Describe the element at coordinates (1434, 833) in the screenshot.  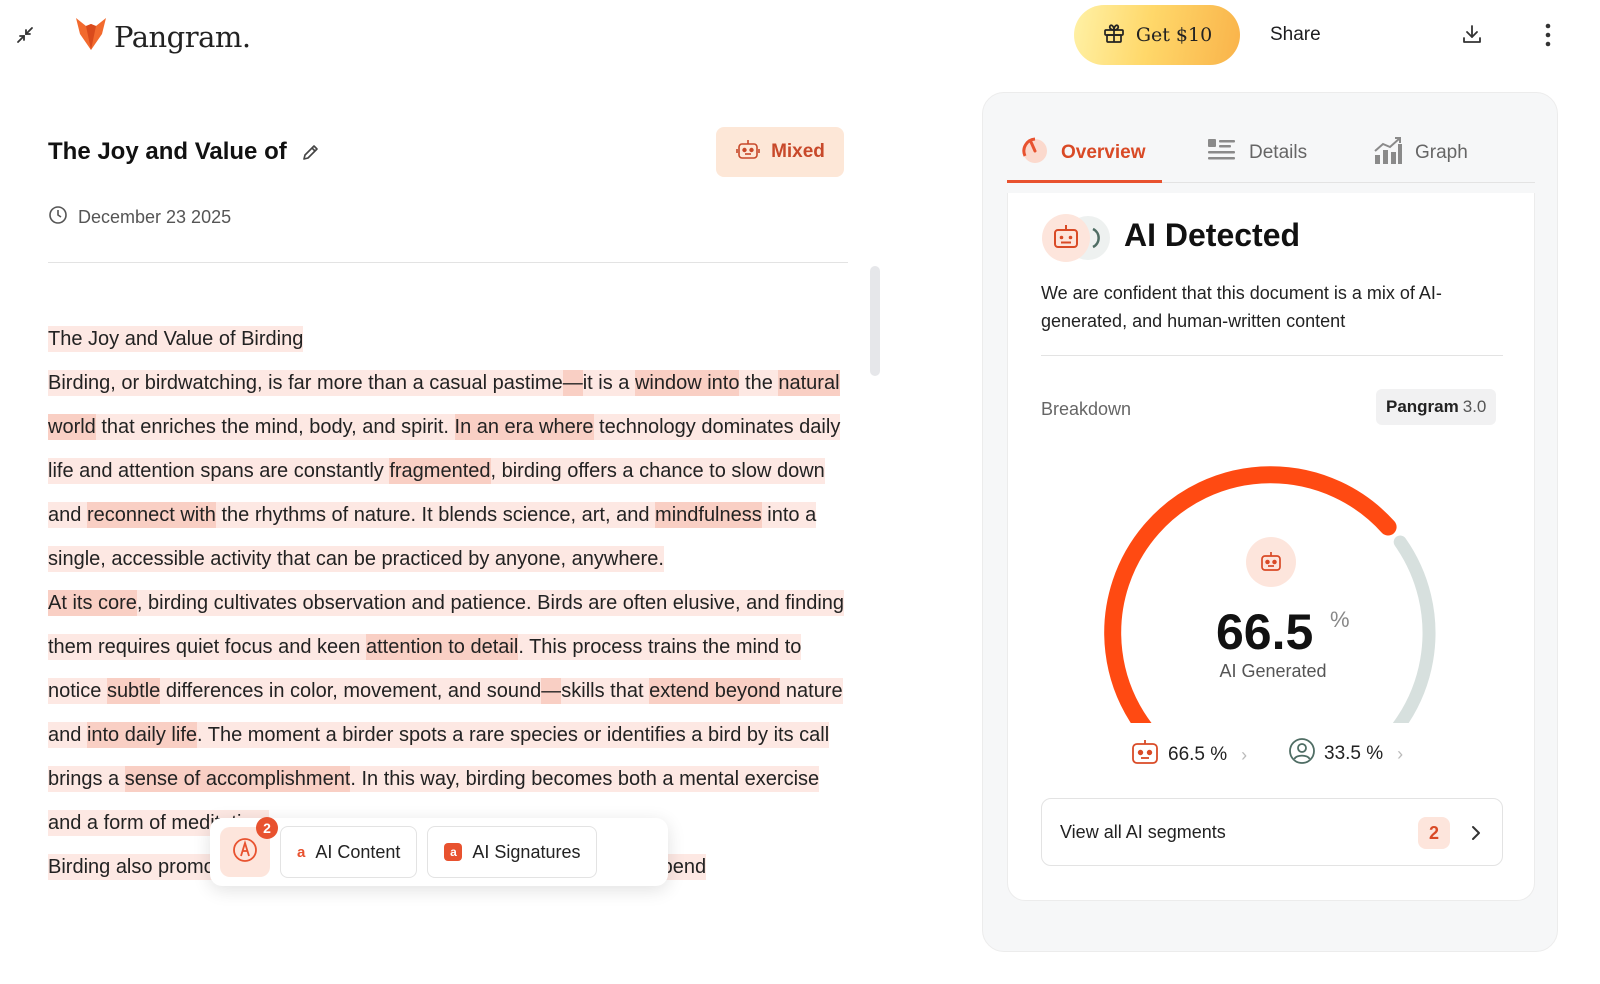
I see `segments-count-badge: 2` at that location.